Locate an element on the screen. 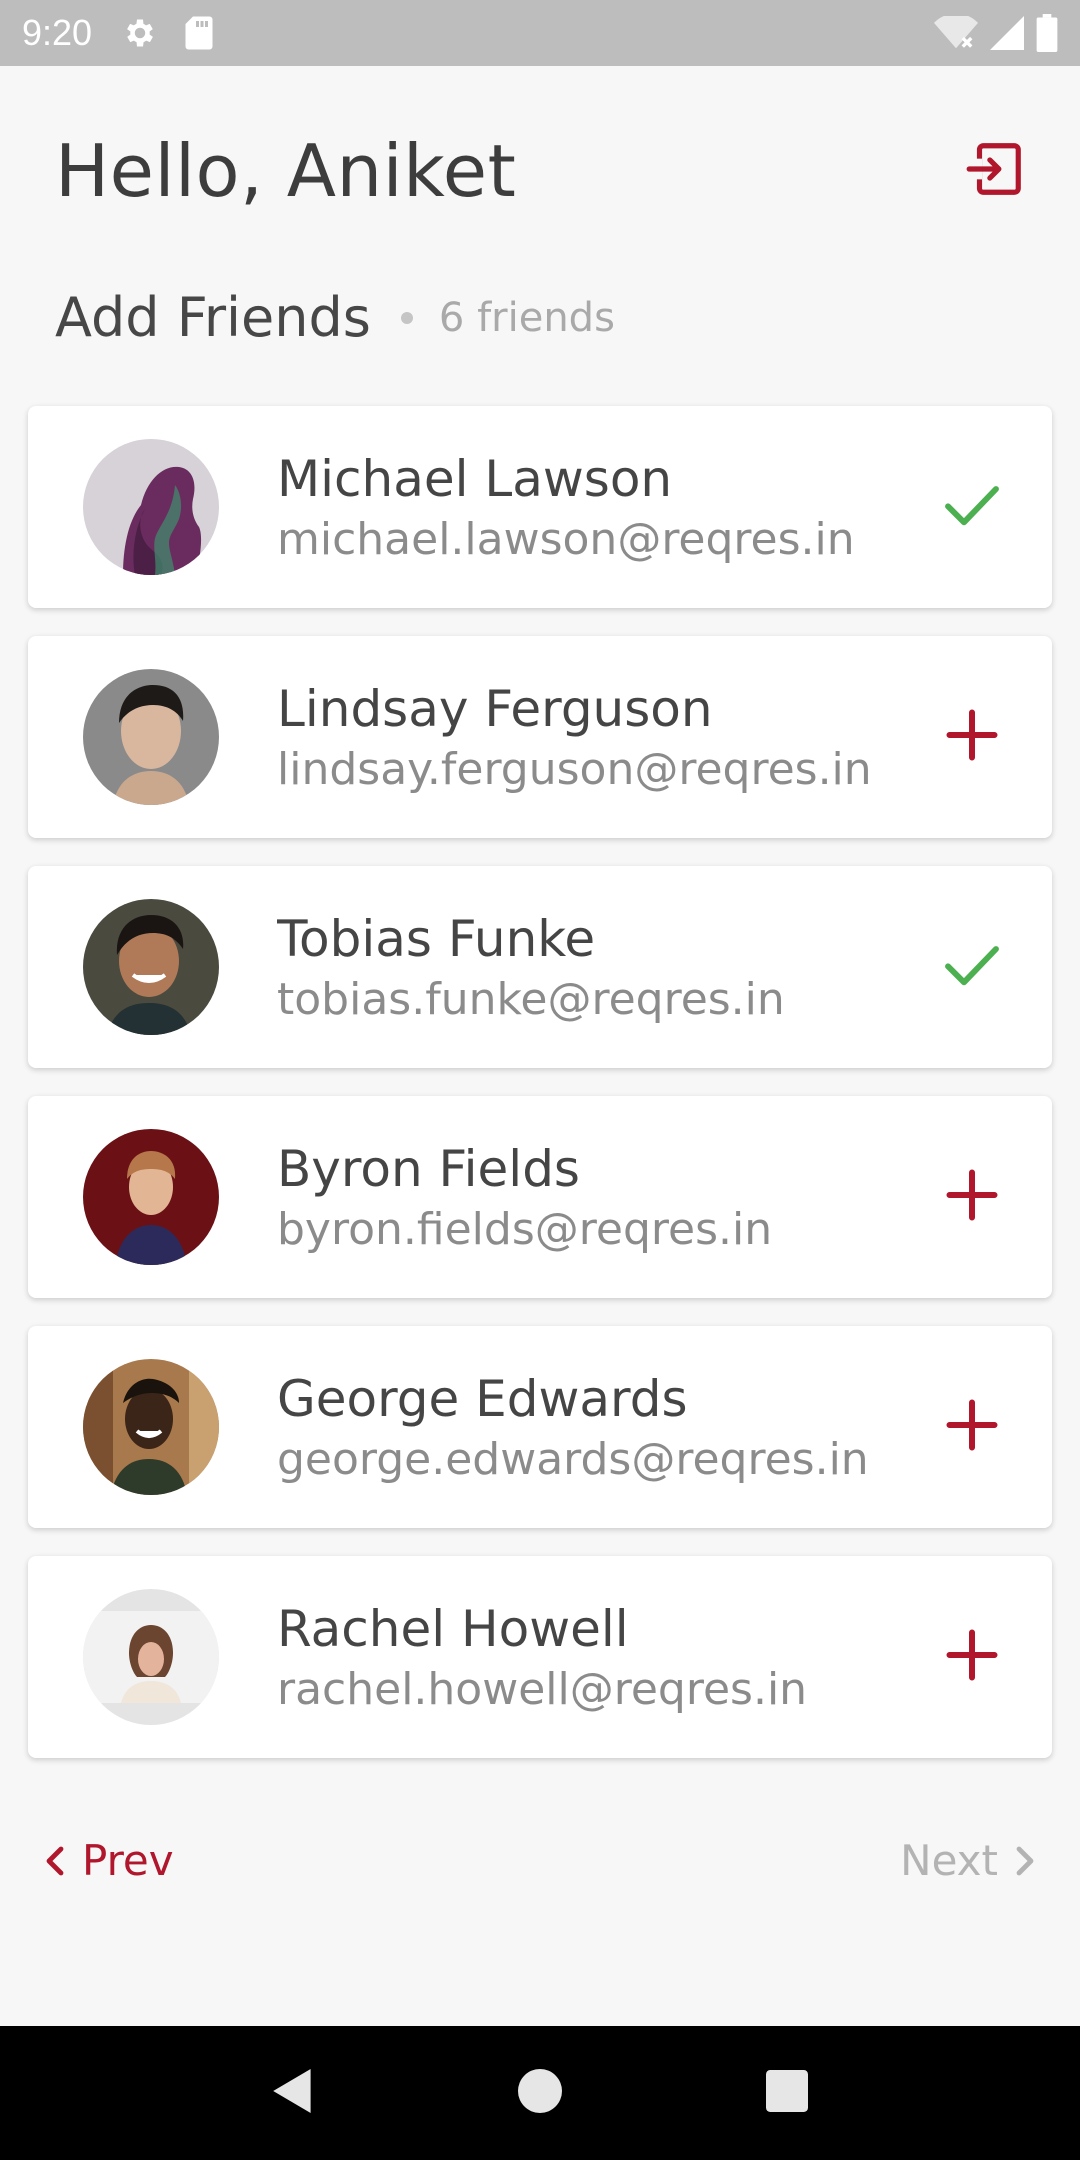  friend-name: Lindsay Ferguson is located at coordinates (495, 708).